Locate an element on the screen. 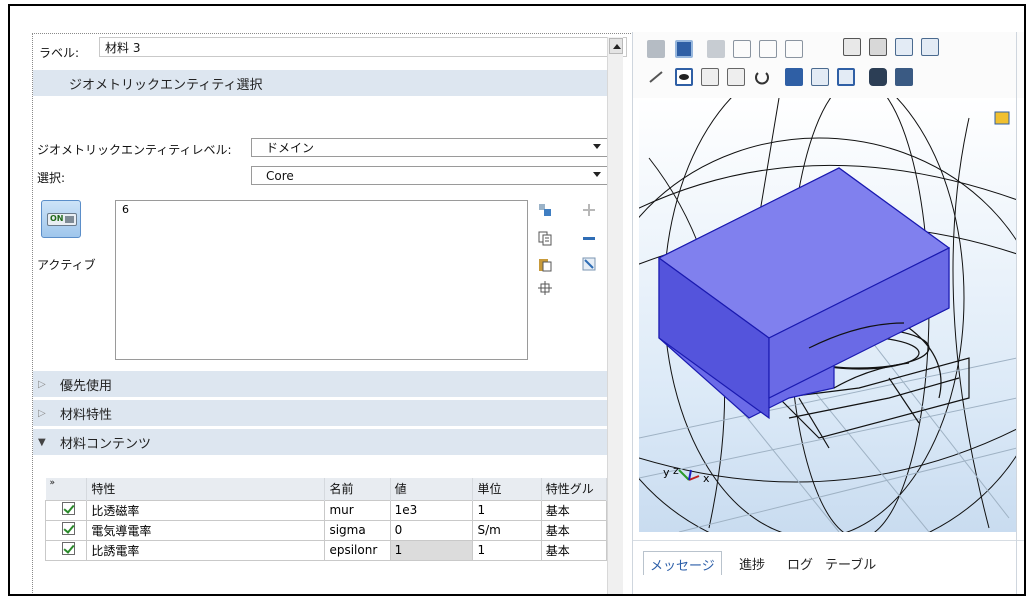  column-header: 特性 is located at coordinates (206, 489).